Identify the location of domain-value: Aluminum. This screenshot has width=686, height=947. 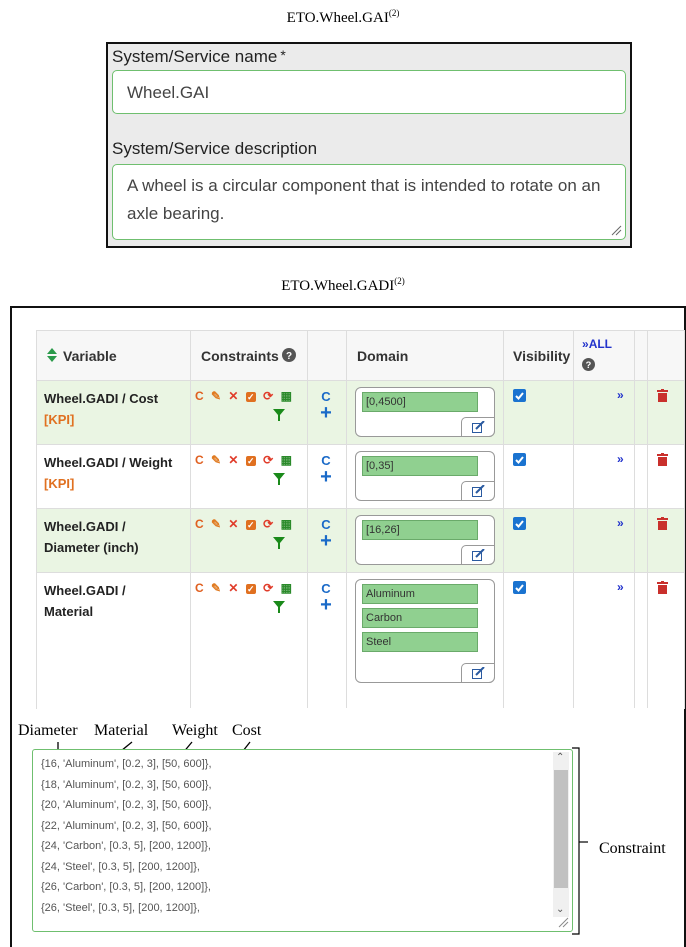
(420, 594).